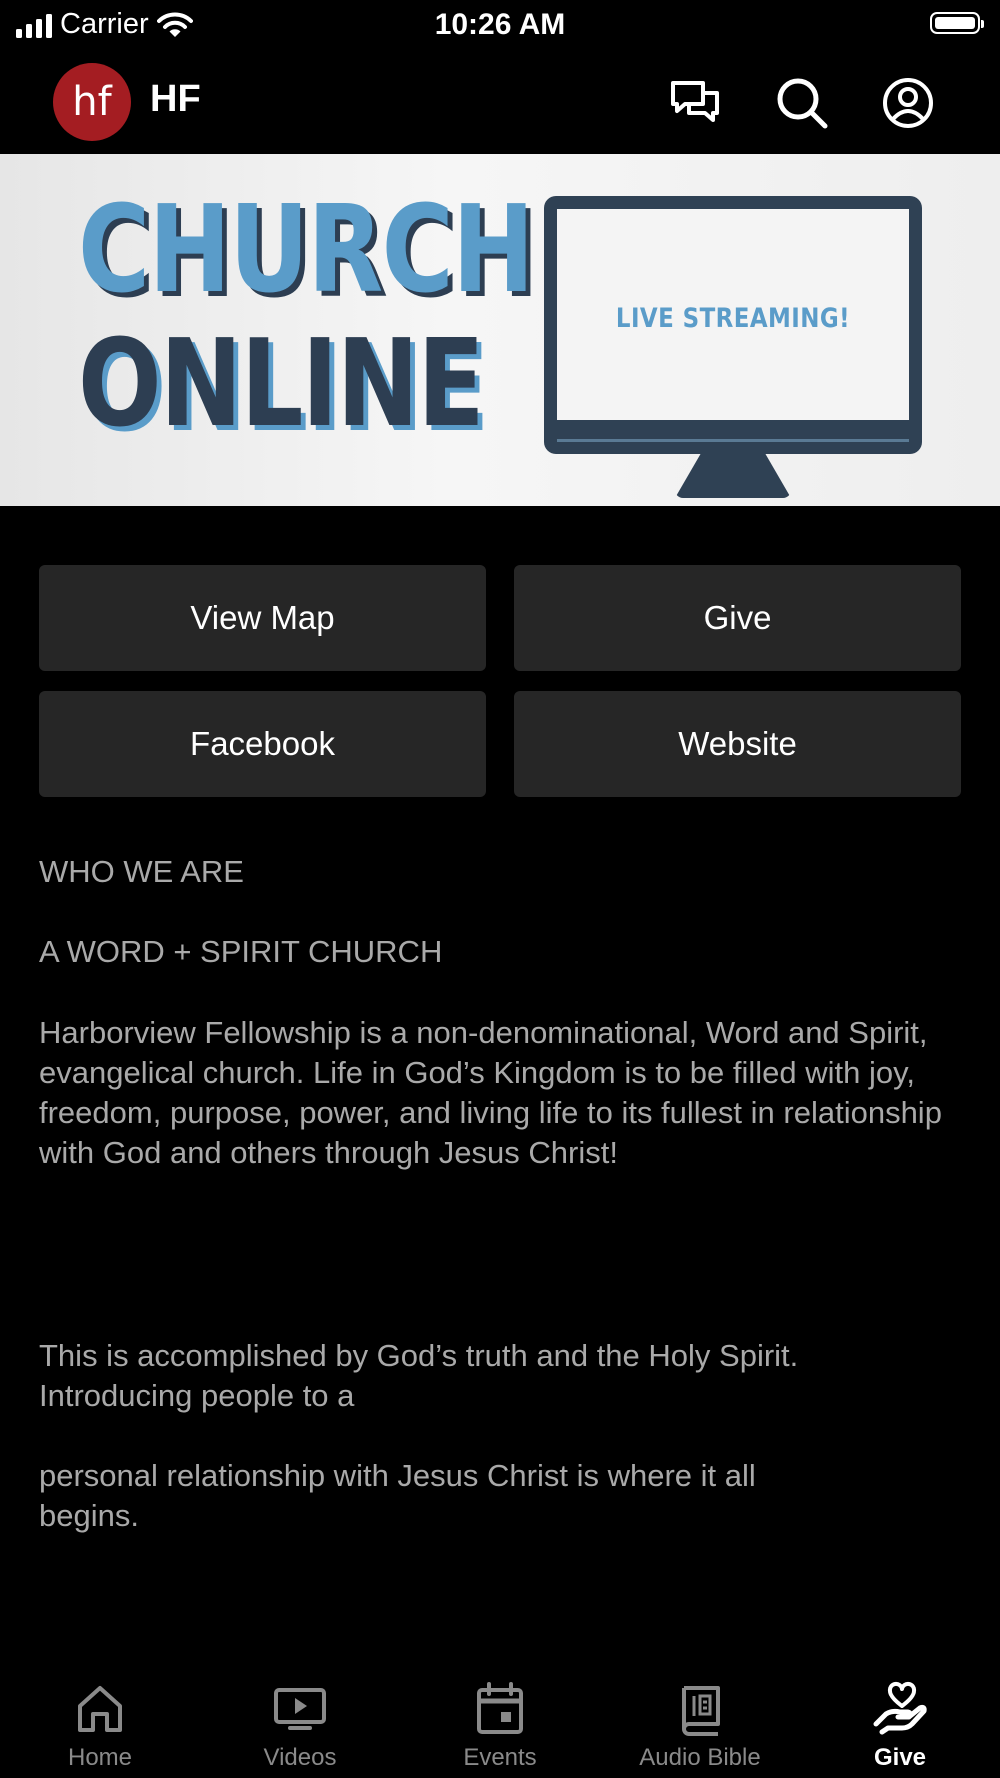  I want to click on app-title: HF, so click(175, 99).